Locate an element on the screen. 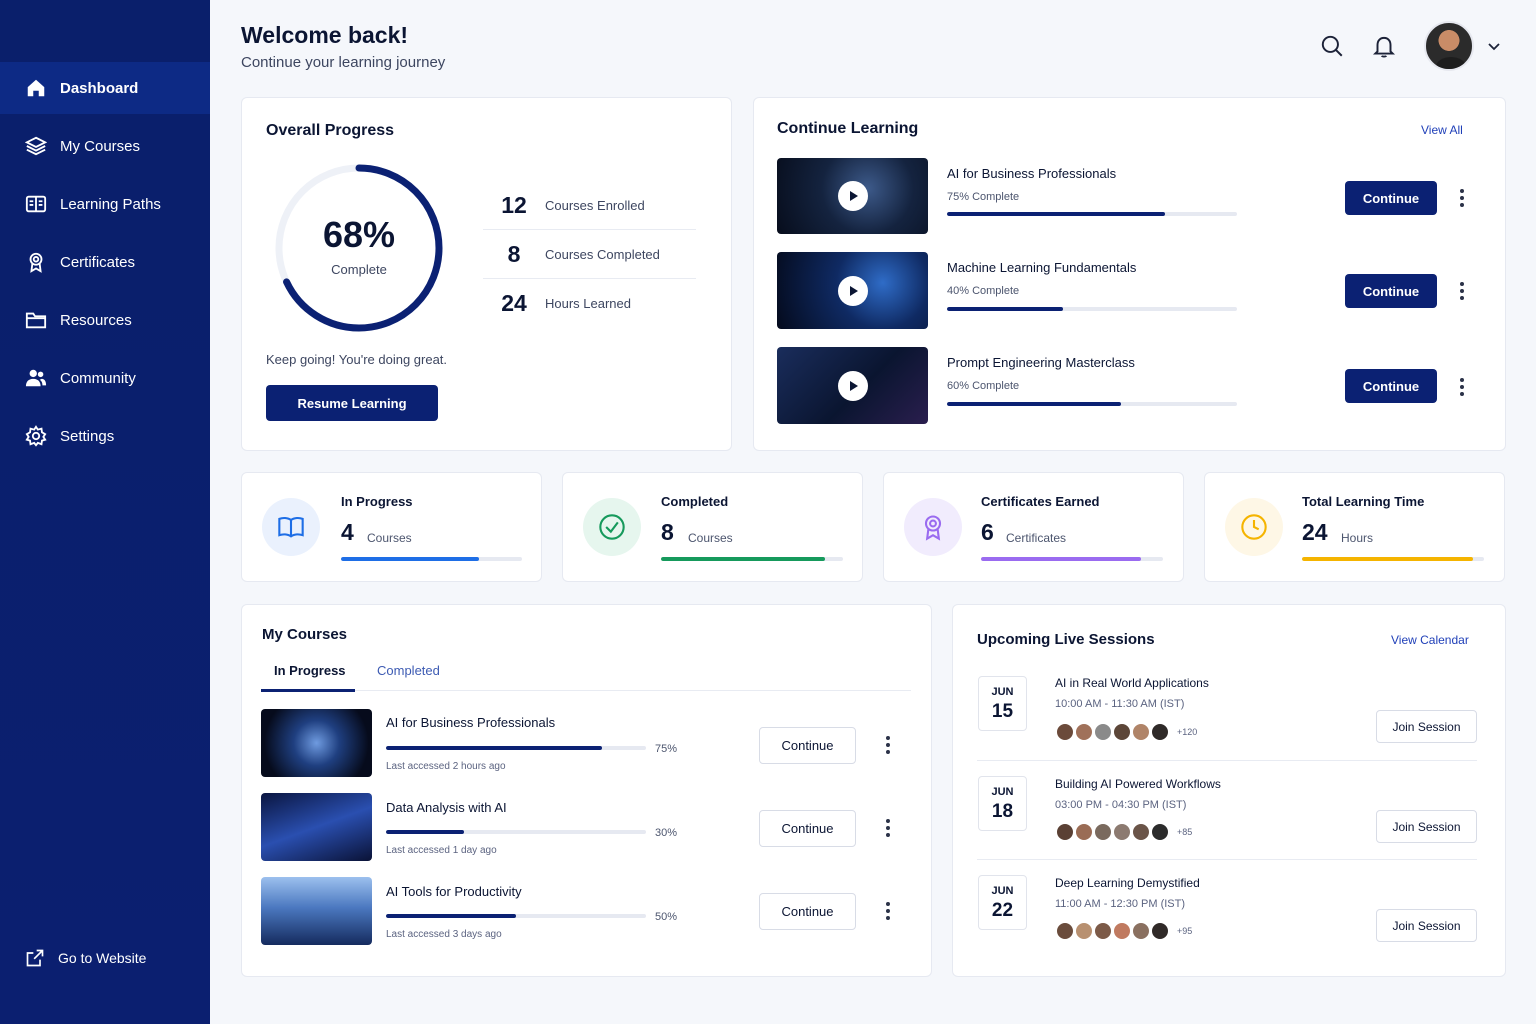 This screenshot has width=1536, height=1024. sidebar-item-my-courses: My Courses is located at coordinates (105, 146).